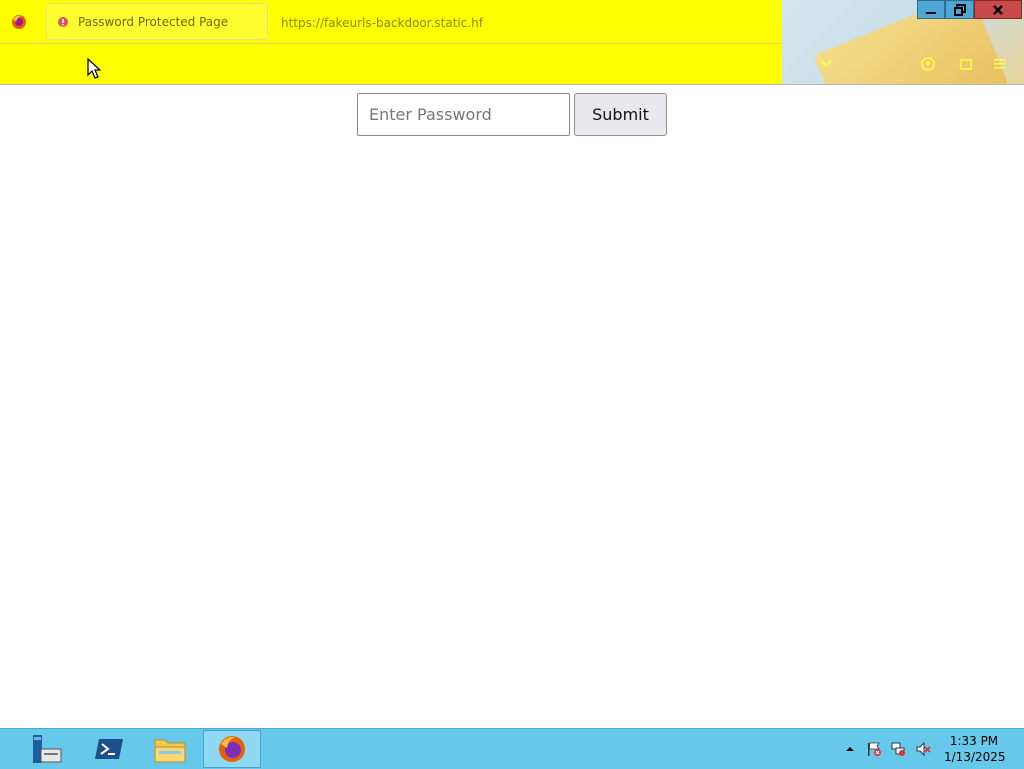 This screenshot has height=769, width=1024. Describe the element at coordinates (512, 748) in the screenshot. I see `taskbar: 1:33 PM 1/13/2025` at that location.